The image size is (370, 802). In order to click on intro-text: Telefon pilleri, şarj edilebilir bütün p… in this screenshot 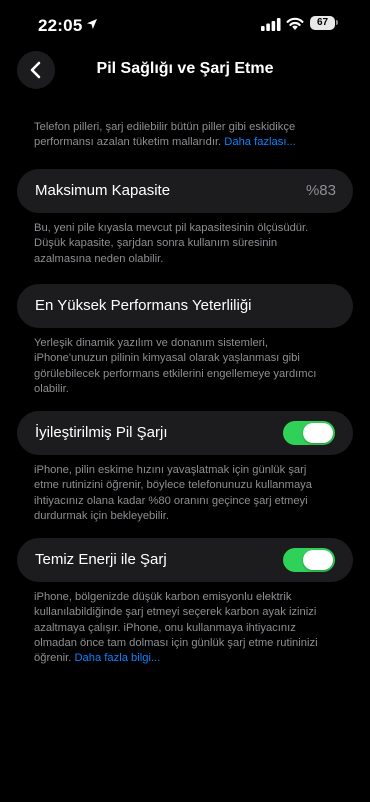, I will do `click(184, 135)`.